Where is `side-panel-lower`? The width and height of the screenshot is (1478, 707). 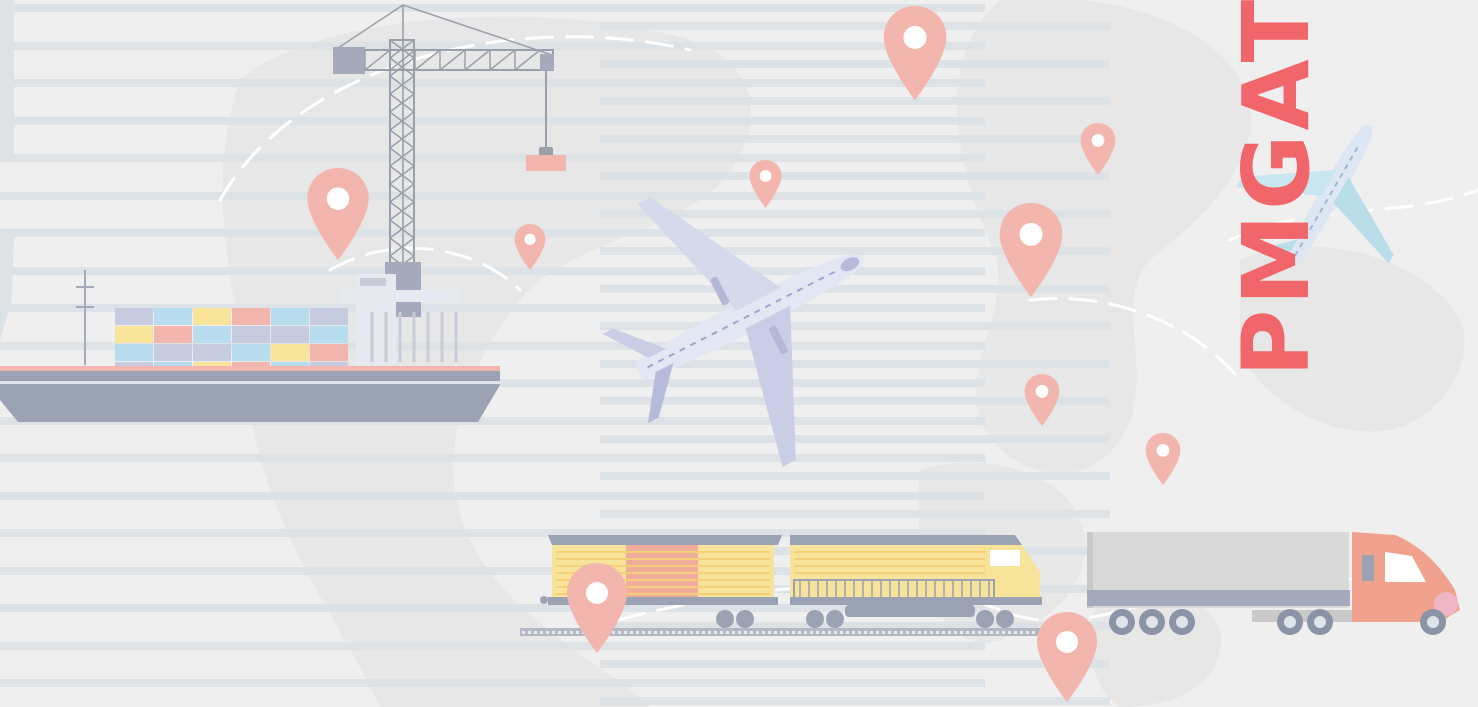
side-panel-lower is located at coordinates (7, 287).